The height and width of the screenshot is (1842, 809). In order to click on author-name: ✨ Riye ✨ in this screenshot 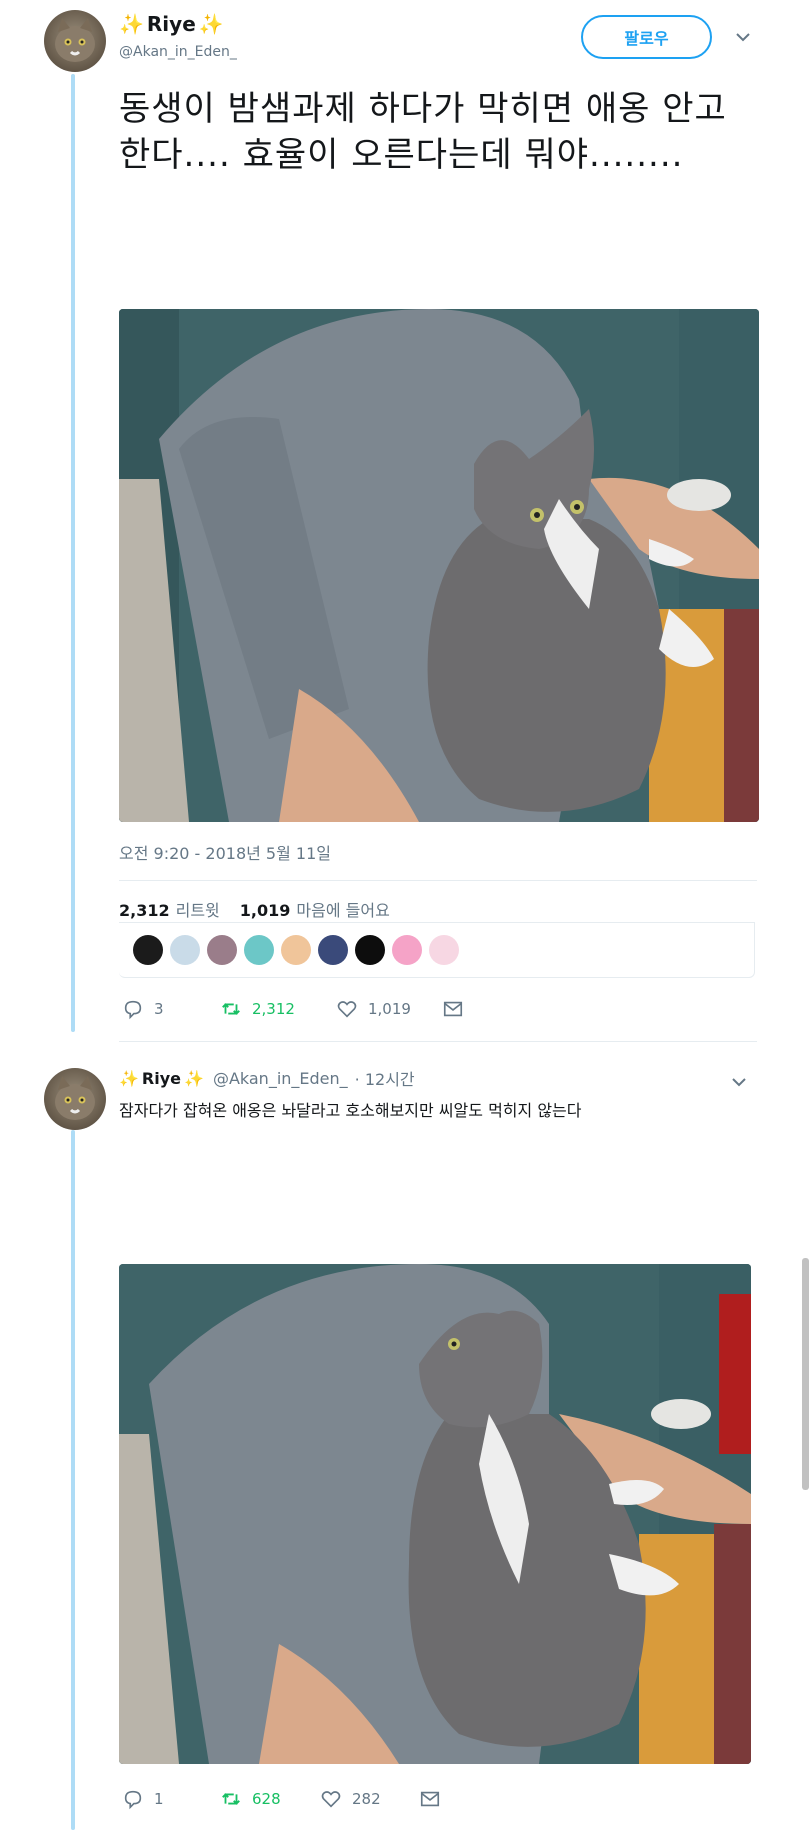, I will do `click(171, 24)`.